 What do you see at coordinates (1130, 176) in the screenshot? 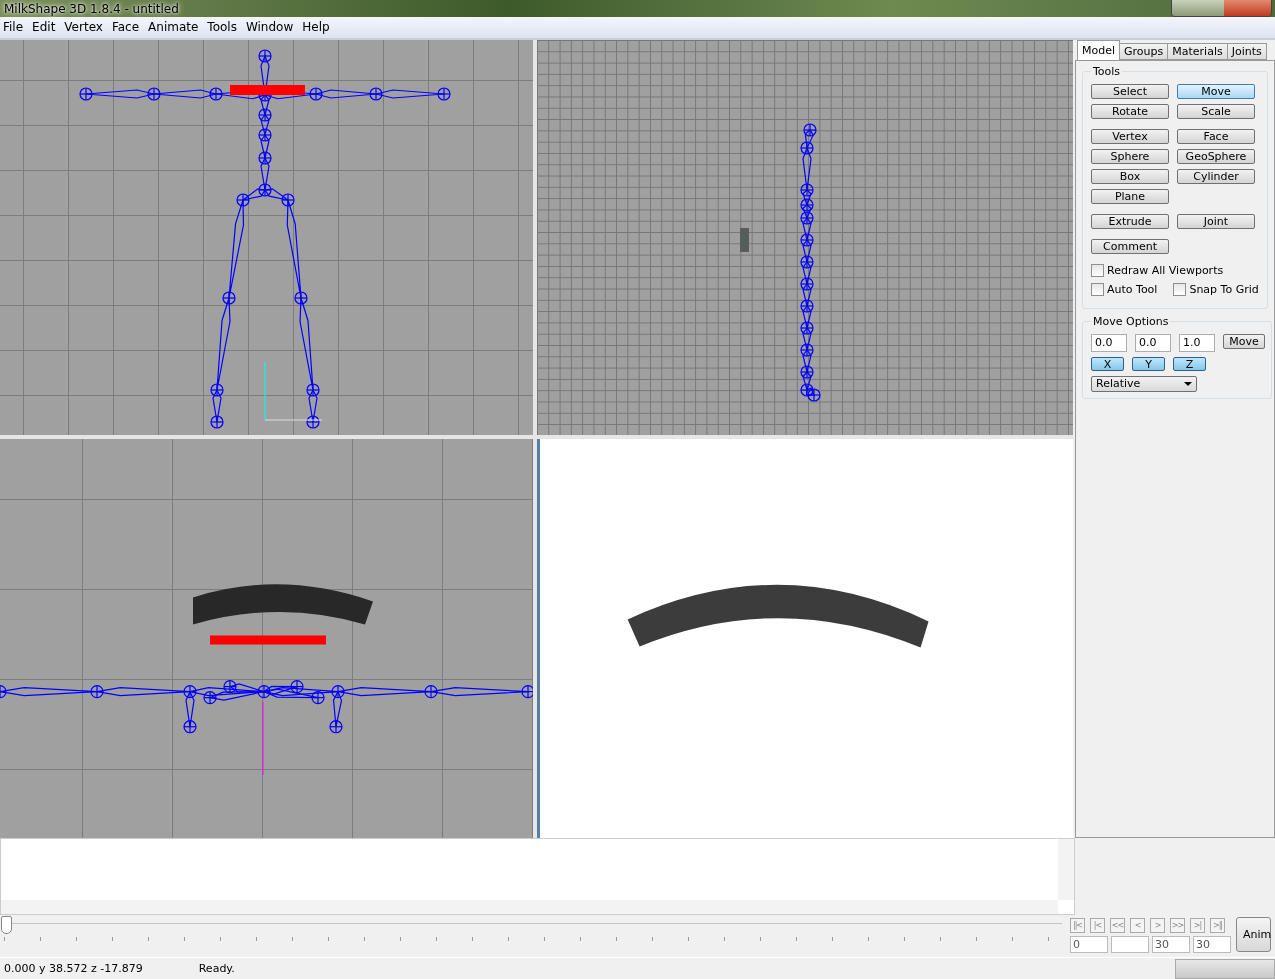
I see `tool-button: Box` at bounding box center [1130, 176].